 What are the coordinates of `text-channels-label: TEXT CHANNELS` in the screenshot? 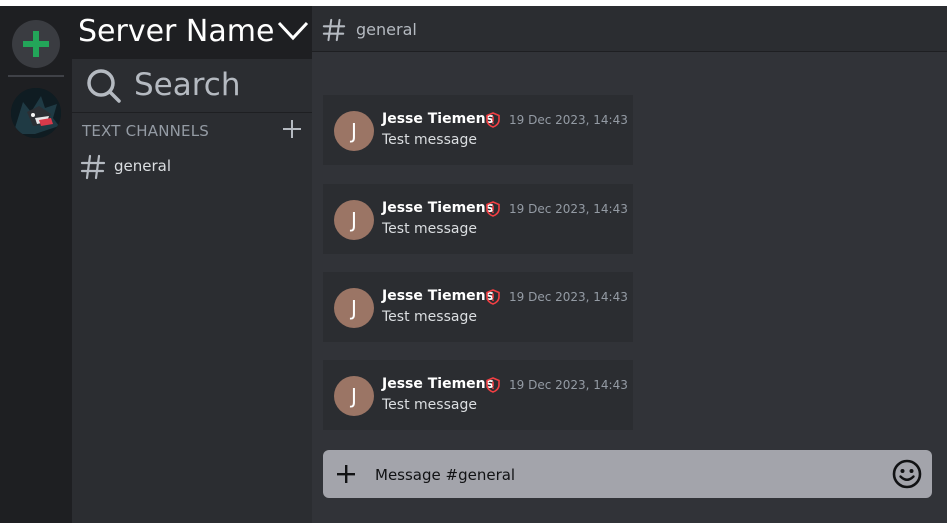 It's located at (145, 131).